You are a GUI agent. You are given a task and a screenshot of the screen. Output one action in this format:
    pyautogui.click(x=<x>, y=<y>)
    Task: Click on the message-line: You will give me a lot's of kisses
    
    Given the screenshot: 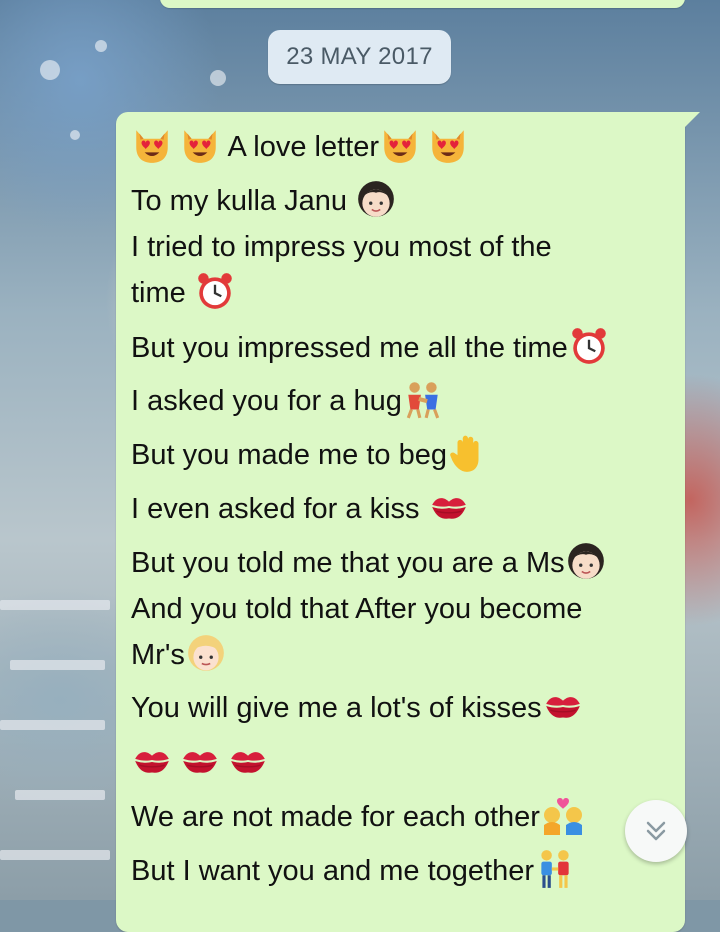 What is the action you would take?
    pyautogui.click(x=357, y=708)
    